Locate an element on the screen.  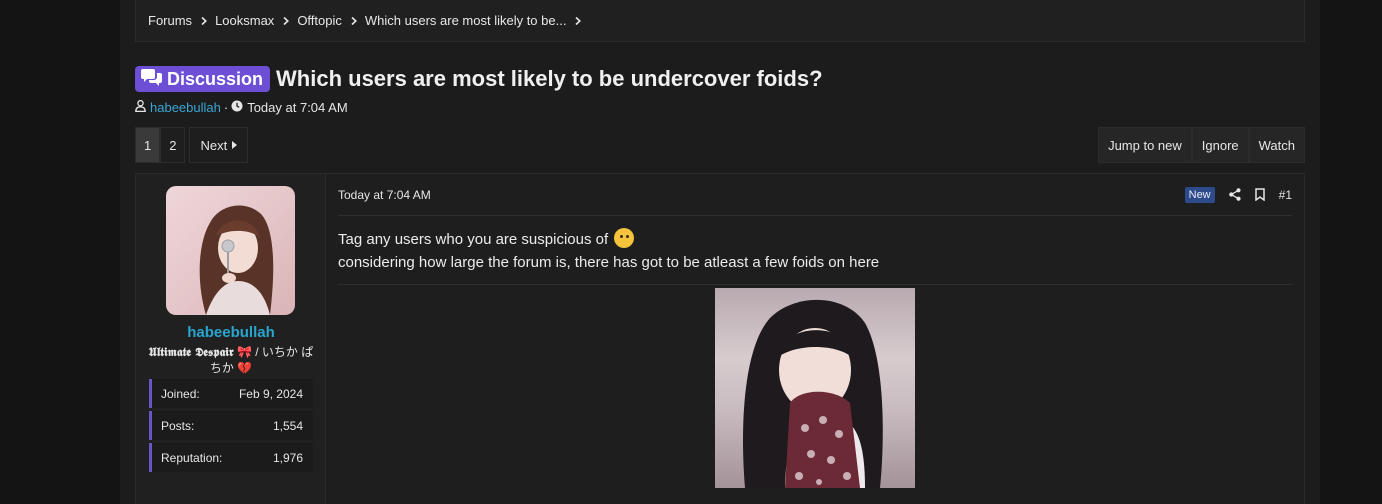
breadcrumb-item-forums: Forums is located at coordinates (181, 20).